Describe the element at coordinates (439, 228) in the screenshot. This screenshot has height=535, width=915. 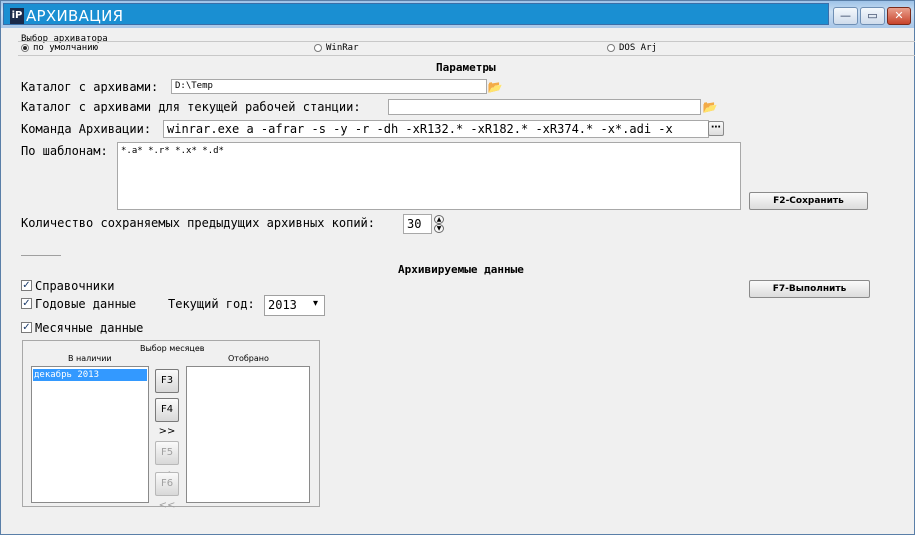
I see `copies-down-icon: ▼` at that location.